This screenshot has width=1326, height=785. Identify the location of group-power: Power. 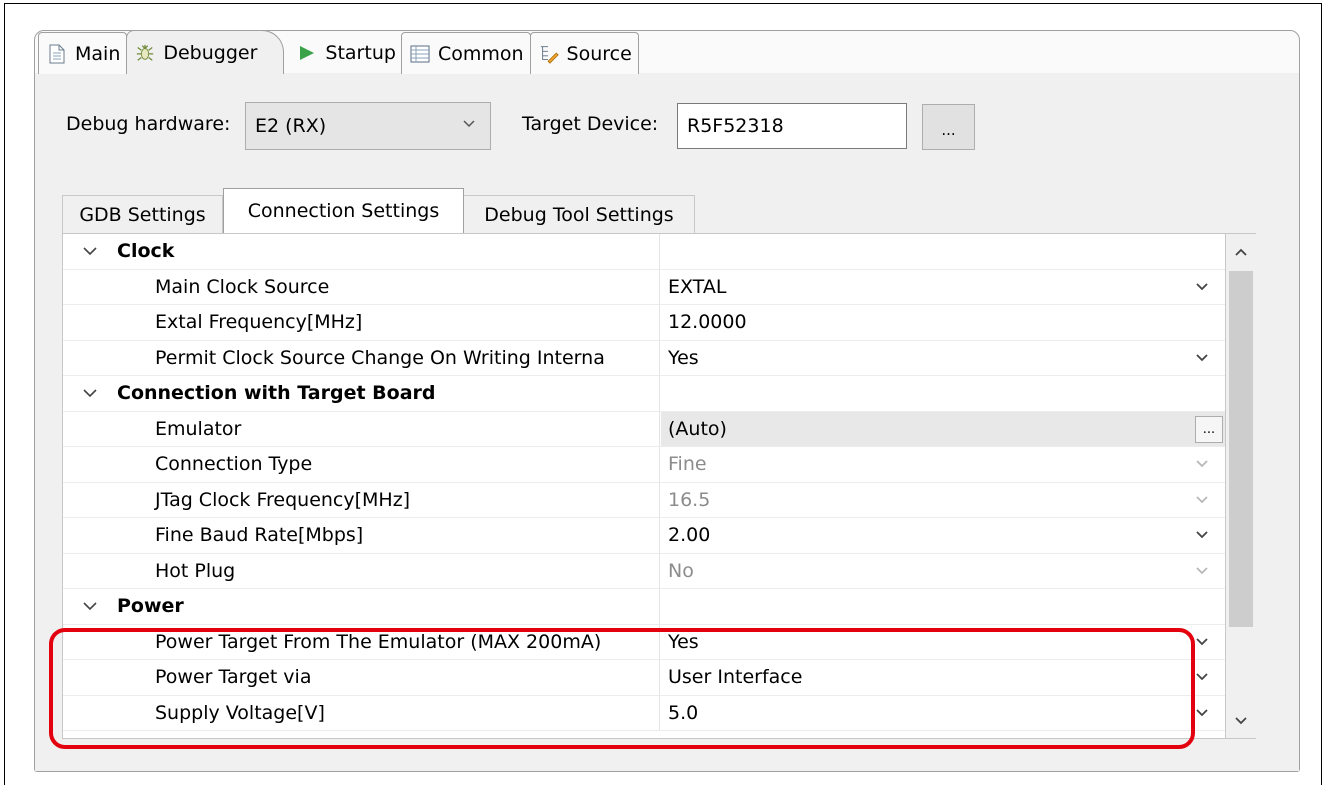
(644, 607).